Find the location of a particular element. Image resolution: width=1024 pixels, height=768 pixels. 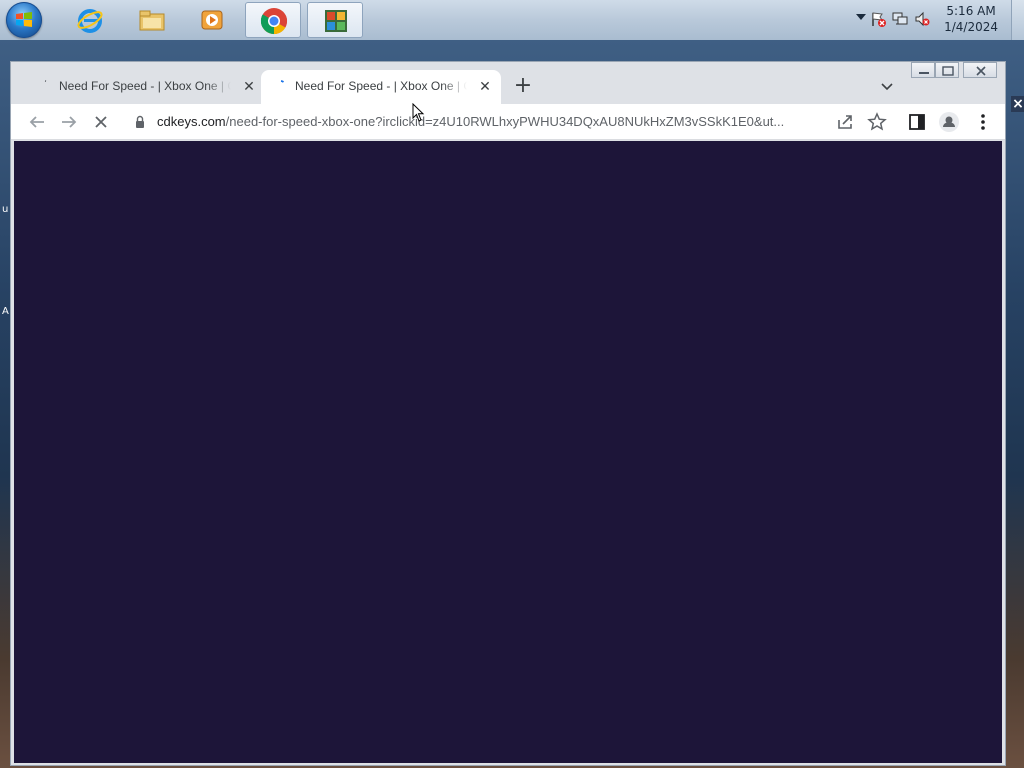

windows-logo-icon is located at coordinates (24, 19).